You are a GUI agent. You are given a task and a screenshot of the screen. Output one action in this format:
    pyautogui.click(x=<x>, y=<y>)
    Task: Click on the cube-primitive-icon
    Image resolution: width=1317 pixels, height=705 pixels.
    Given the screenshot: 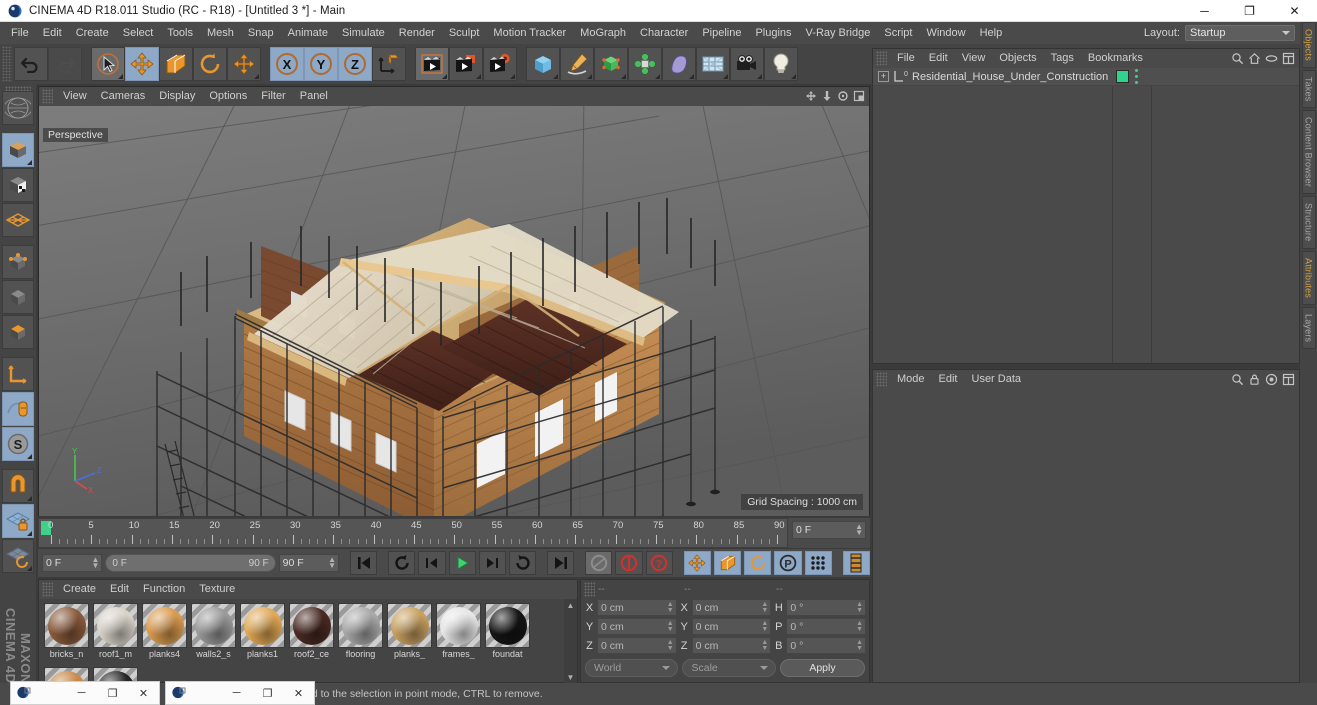 What is the action you would take?
    pyautogui.click(x=543, y=64)
    